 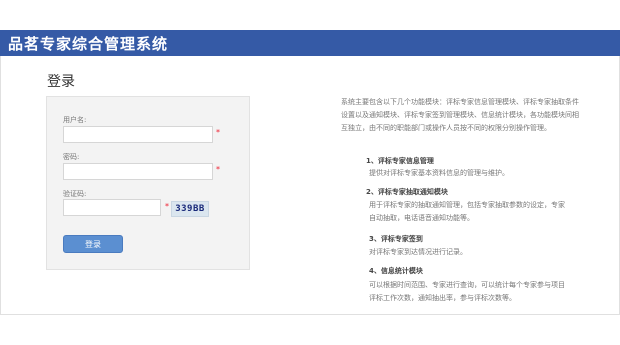 What do you see at coordinates (421, 218) in the screenshot?
I see `module-2-desc-line-2: 自动抽取，电话语音通知功能等。` at bounding box center [421, 218].